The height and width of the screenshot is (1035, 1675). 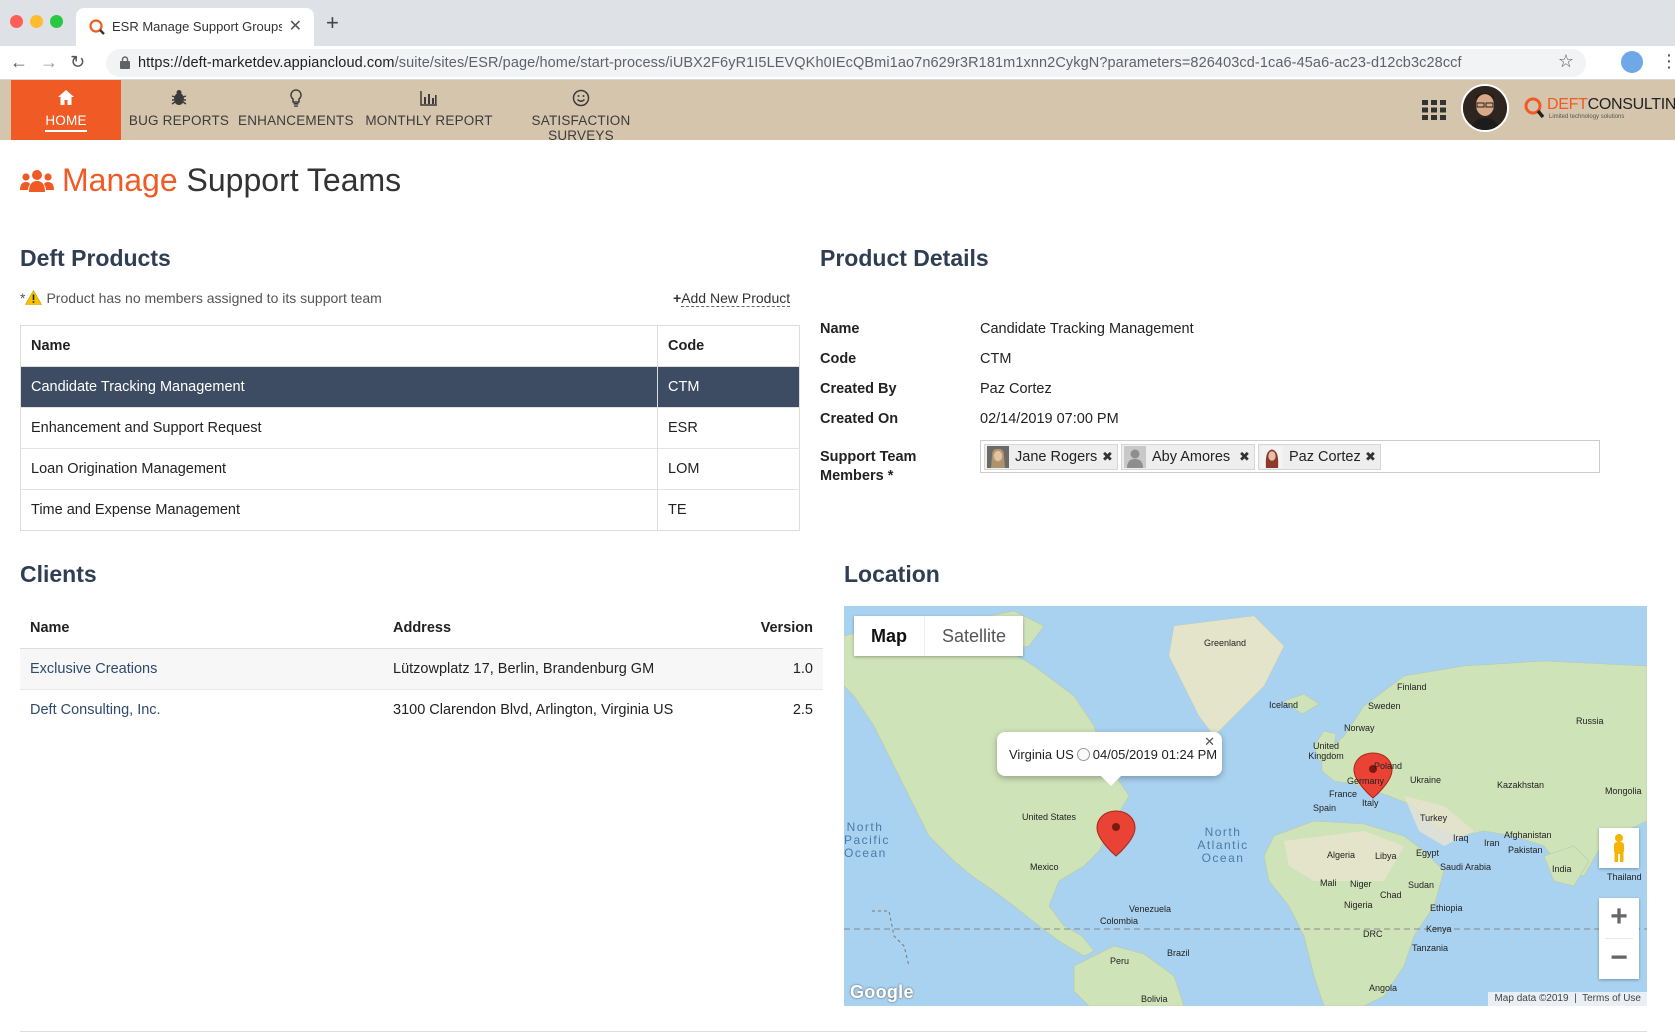 What do you see at coordinates (232, 180) in the screenshot?
I see `page-title: Manage Support Teams` at bounding box center [232, 180].